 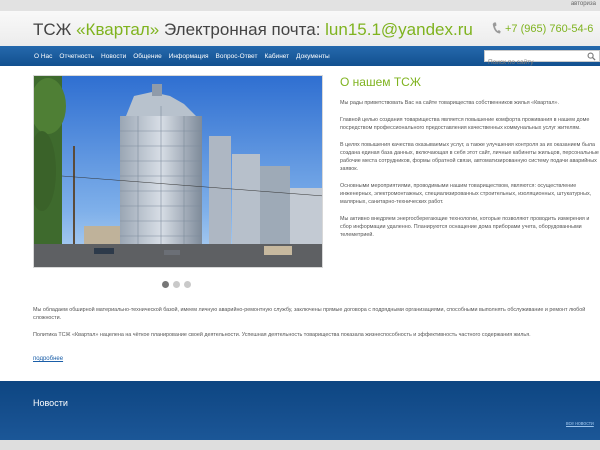 I want to click on top-bar: авториза, so click(x=300, y=5).